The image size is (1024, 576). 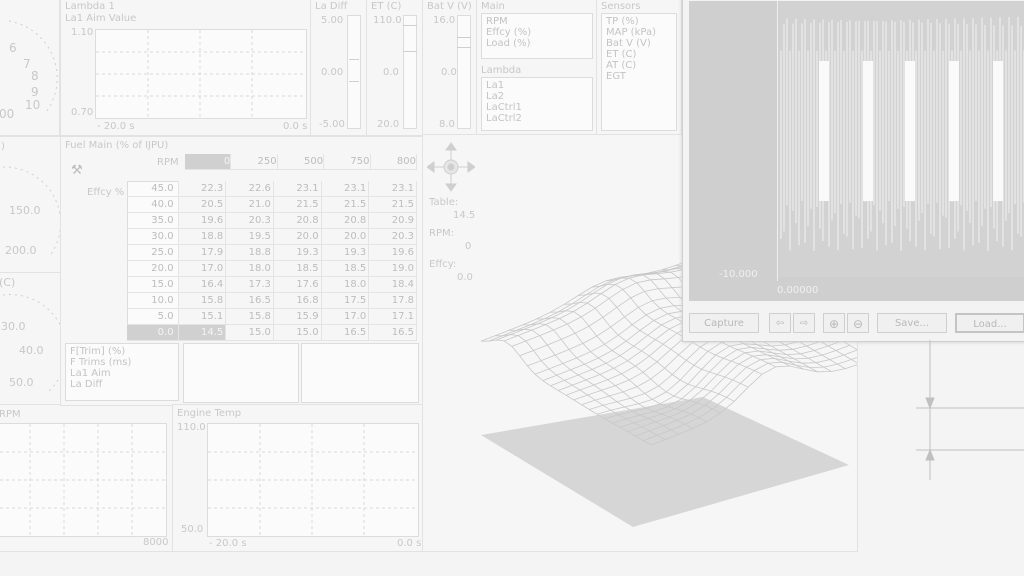 What do you see at coordinates (392, 284) in the screenshot?
I see `fuel-table-cell: 18.4` at bounding box center [392, 284].